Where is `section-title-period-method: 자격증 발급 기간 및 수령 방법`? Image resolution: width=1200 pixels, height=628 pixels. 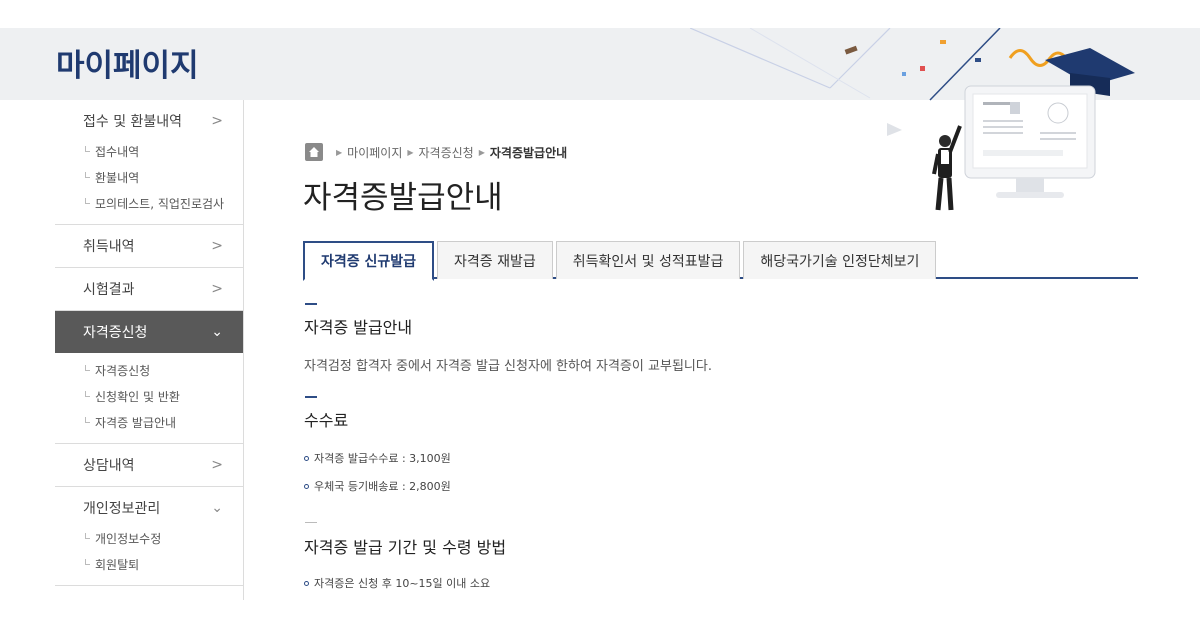
section-title-period-method: 자격증 발급 기간 및 수령 방법 is located at coordinates (405, 547).